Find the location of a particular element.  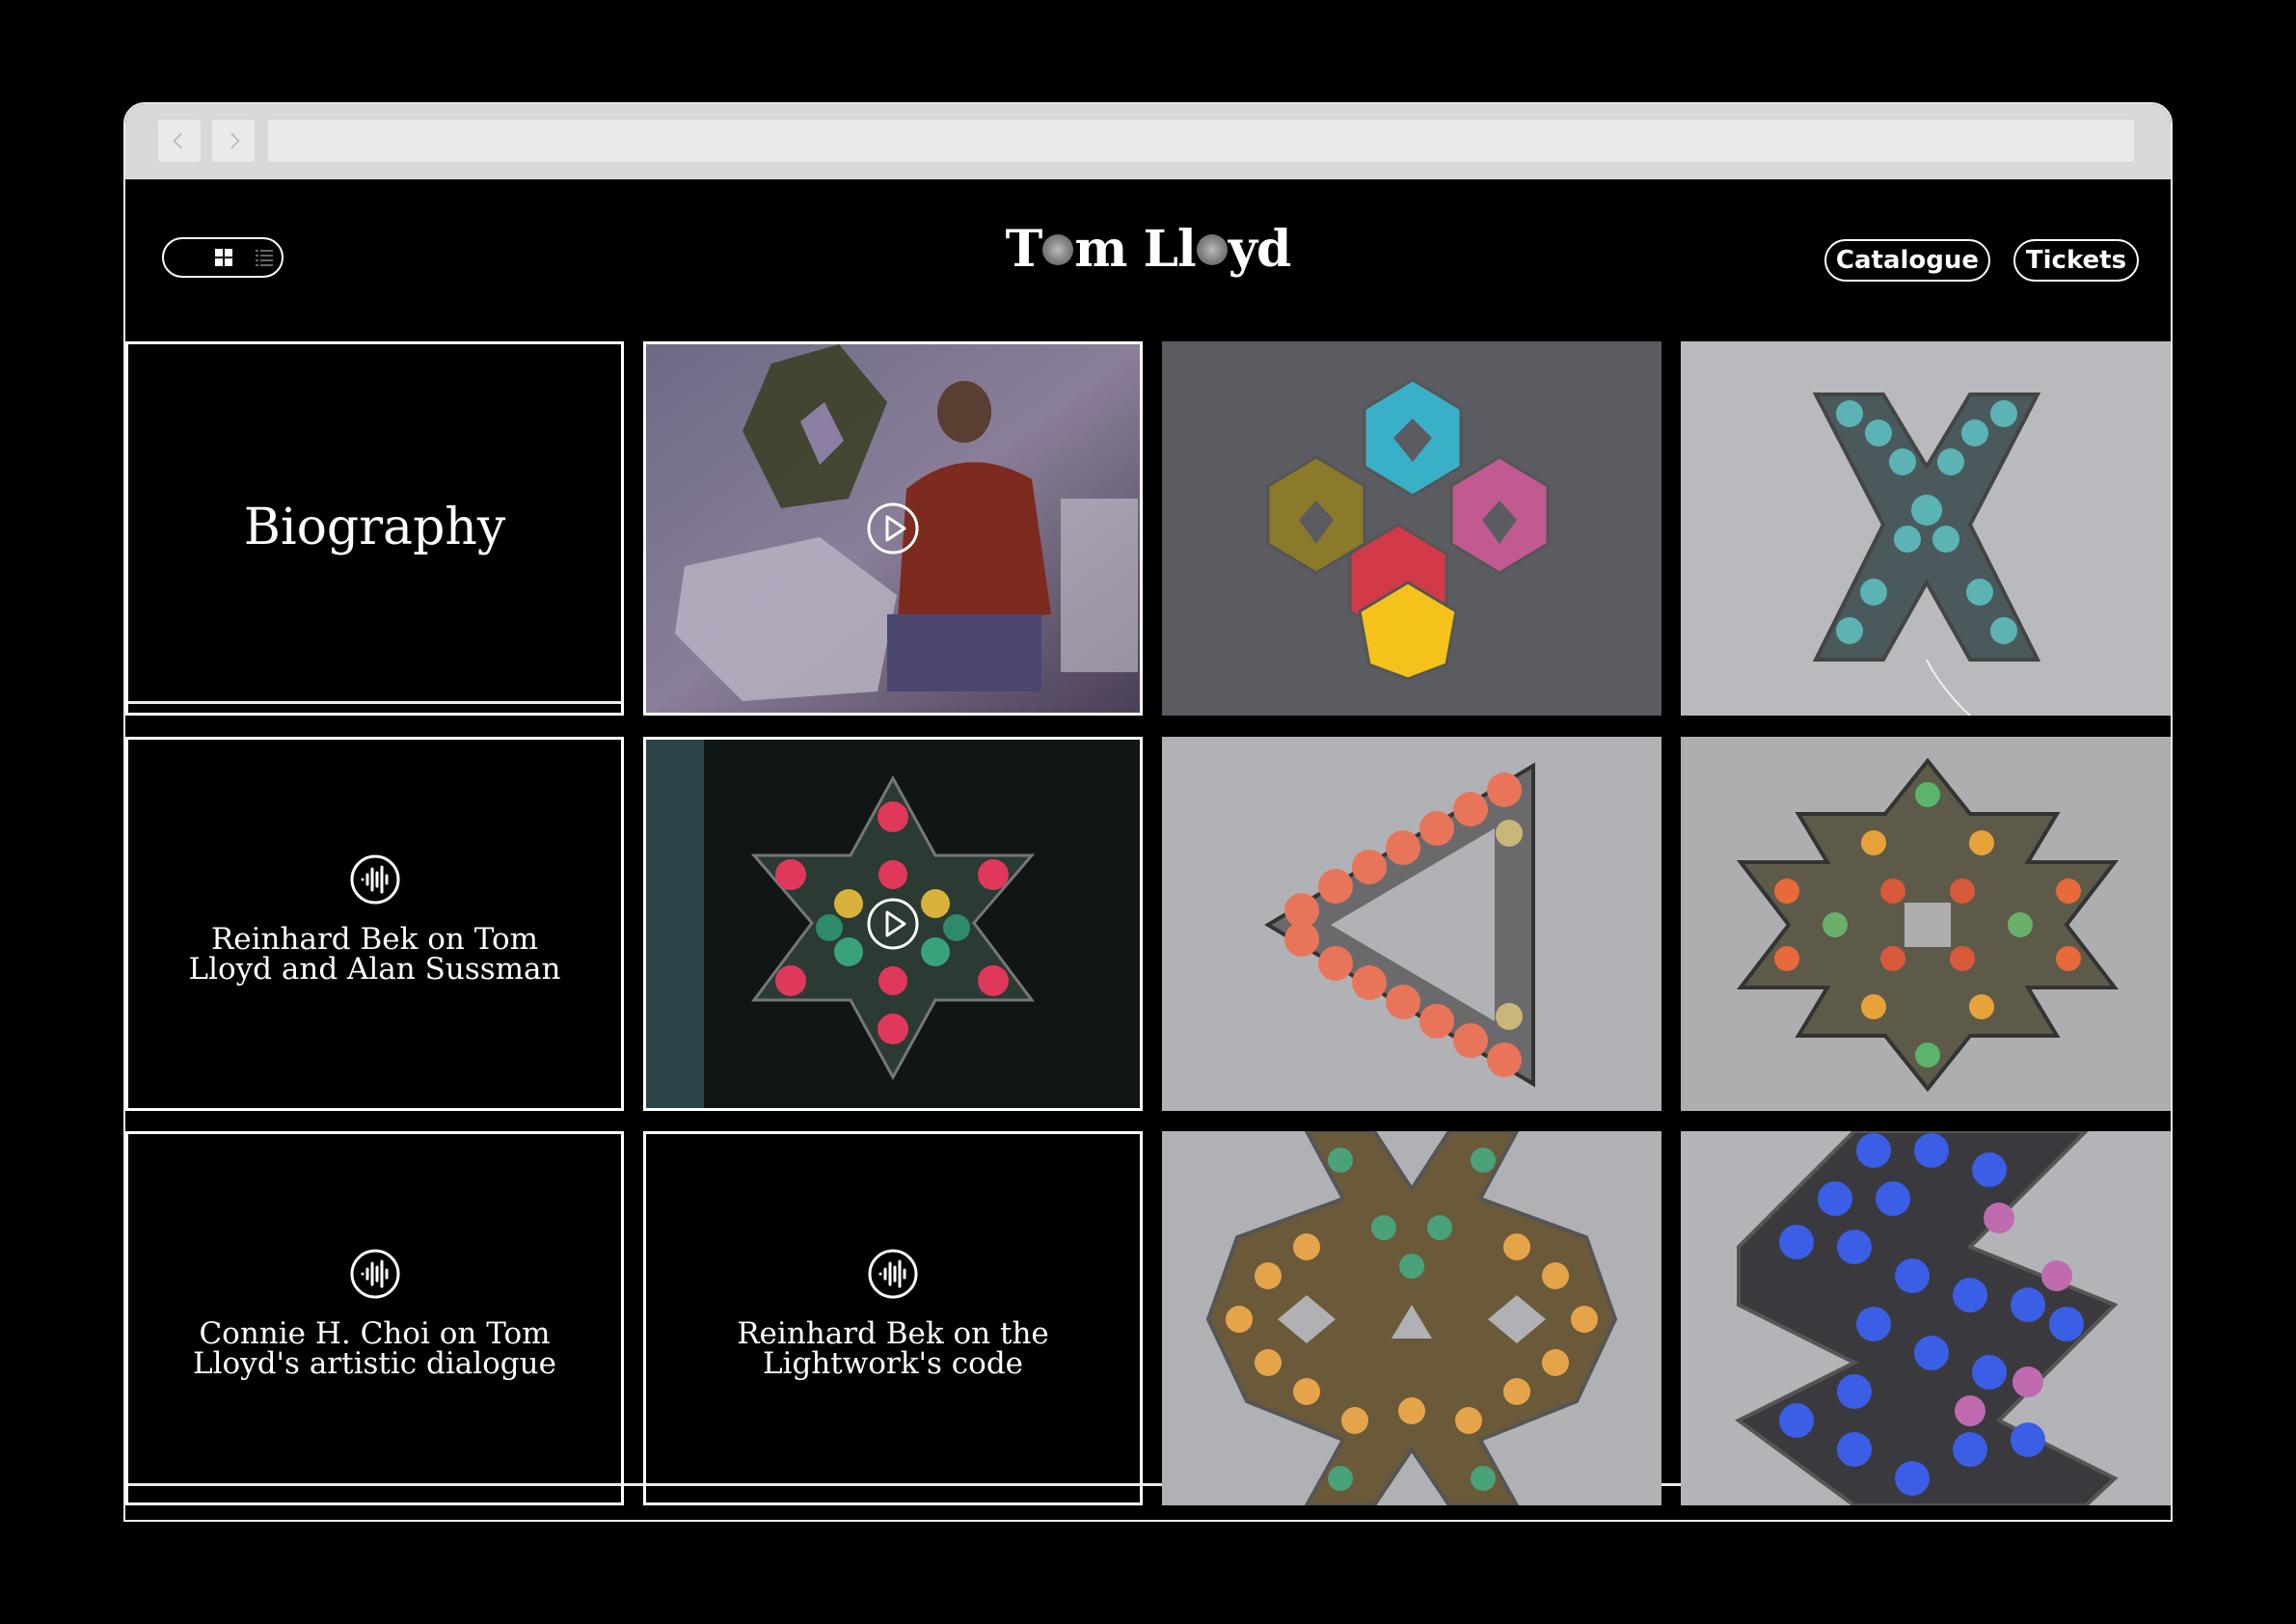

lightwork-hexagons-image is located at coordinates (1411, 528).